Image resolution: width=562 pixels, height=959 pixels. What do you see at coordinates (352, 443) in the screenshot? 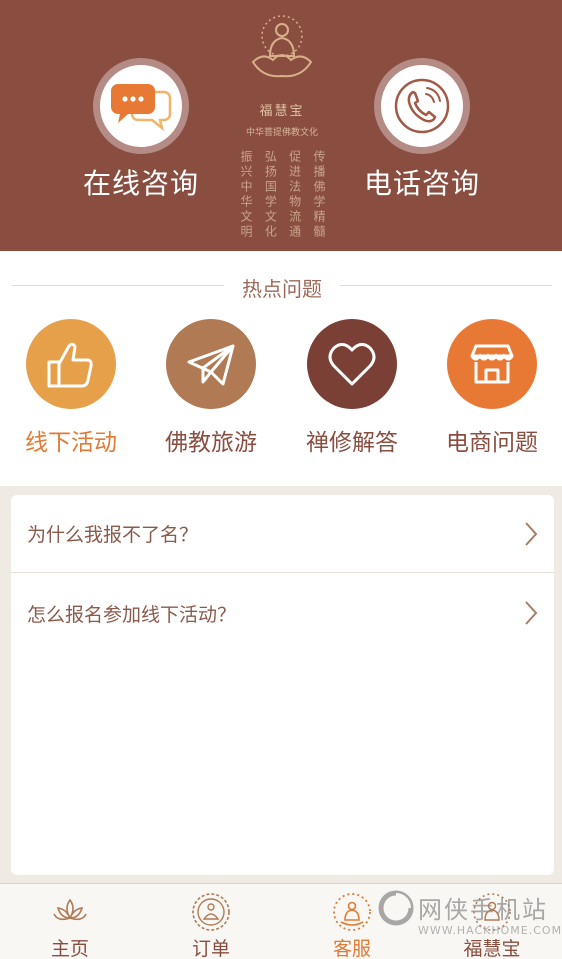
I see `category-label: 禅修解答` at bounding box center [352, 443].